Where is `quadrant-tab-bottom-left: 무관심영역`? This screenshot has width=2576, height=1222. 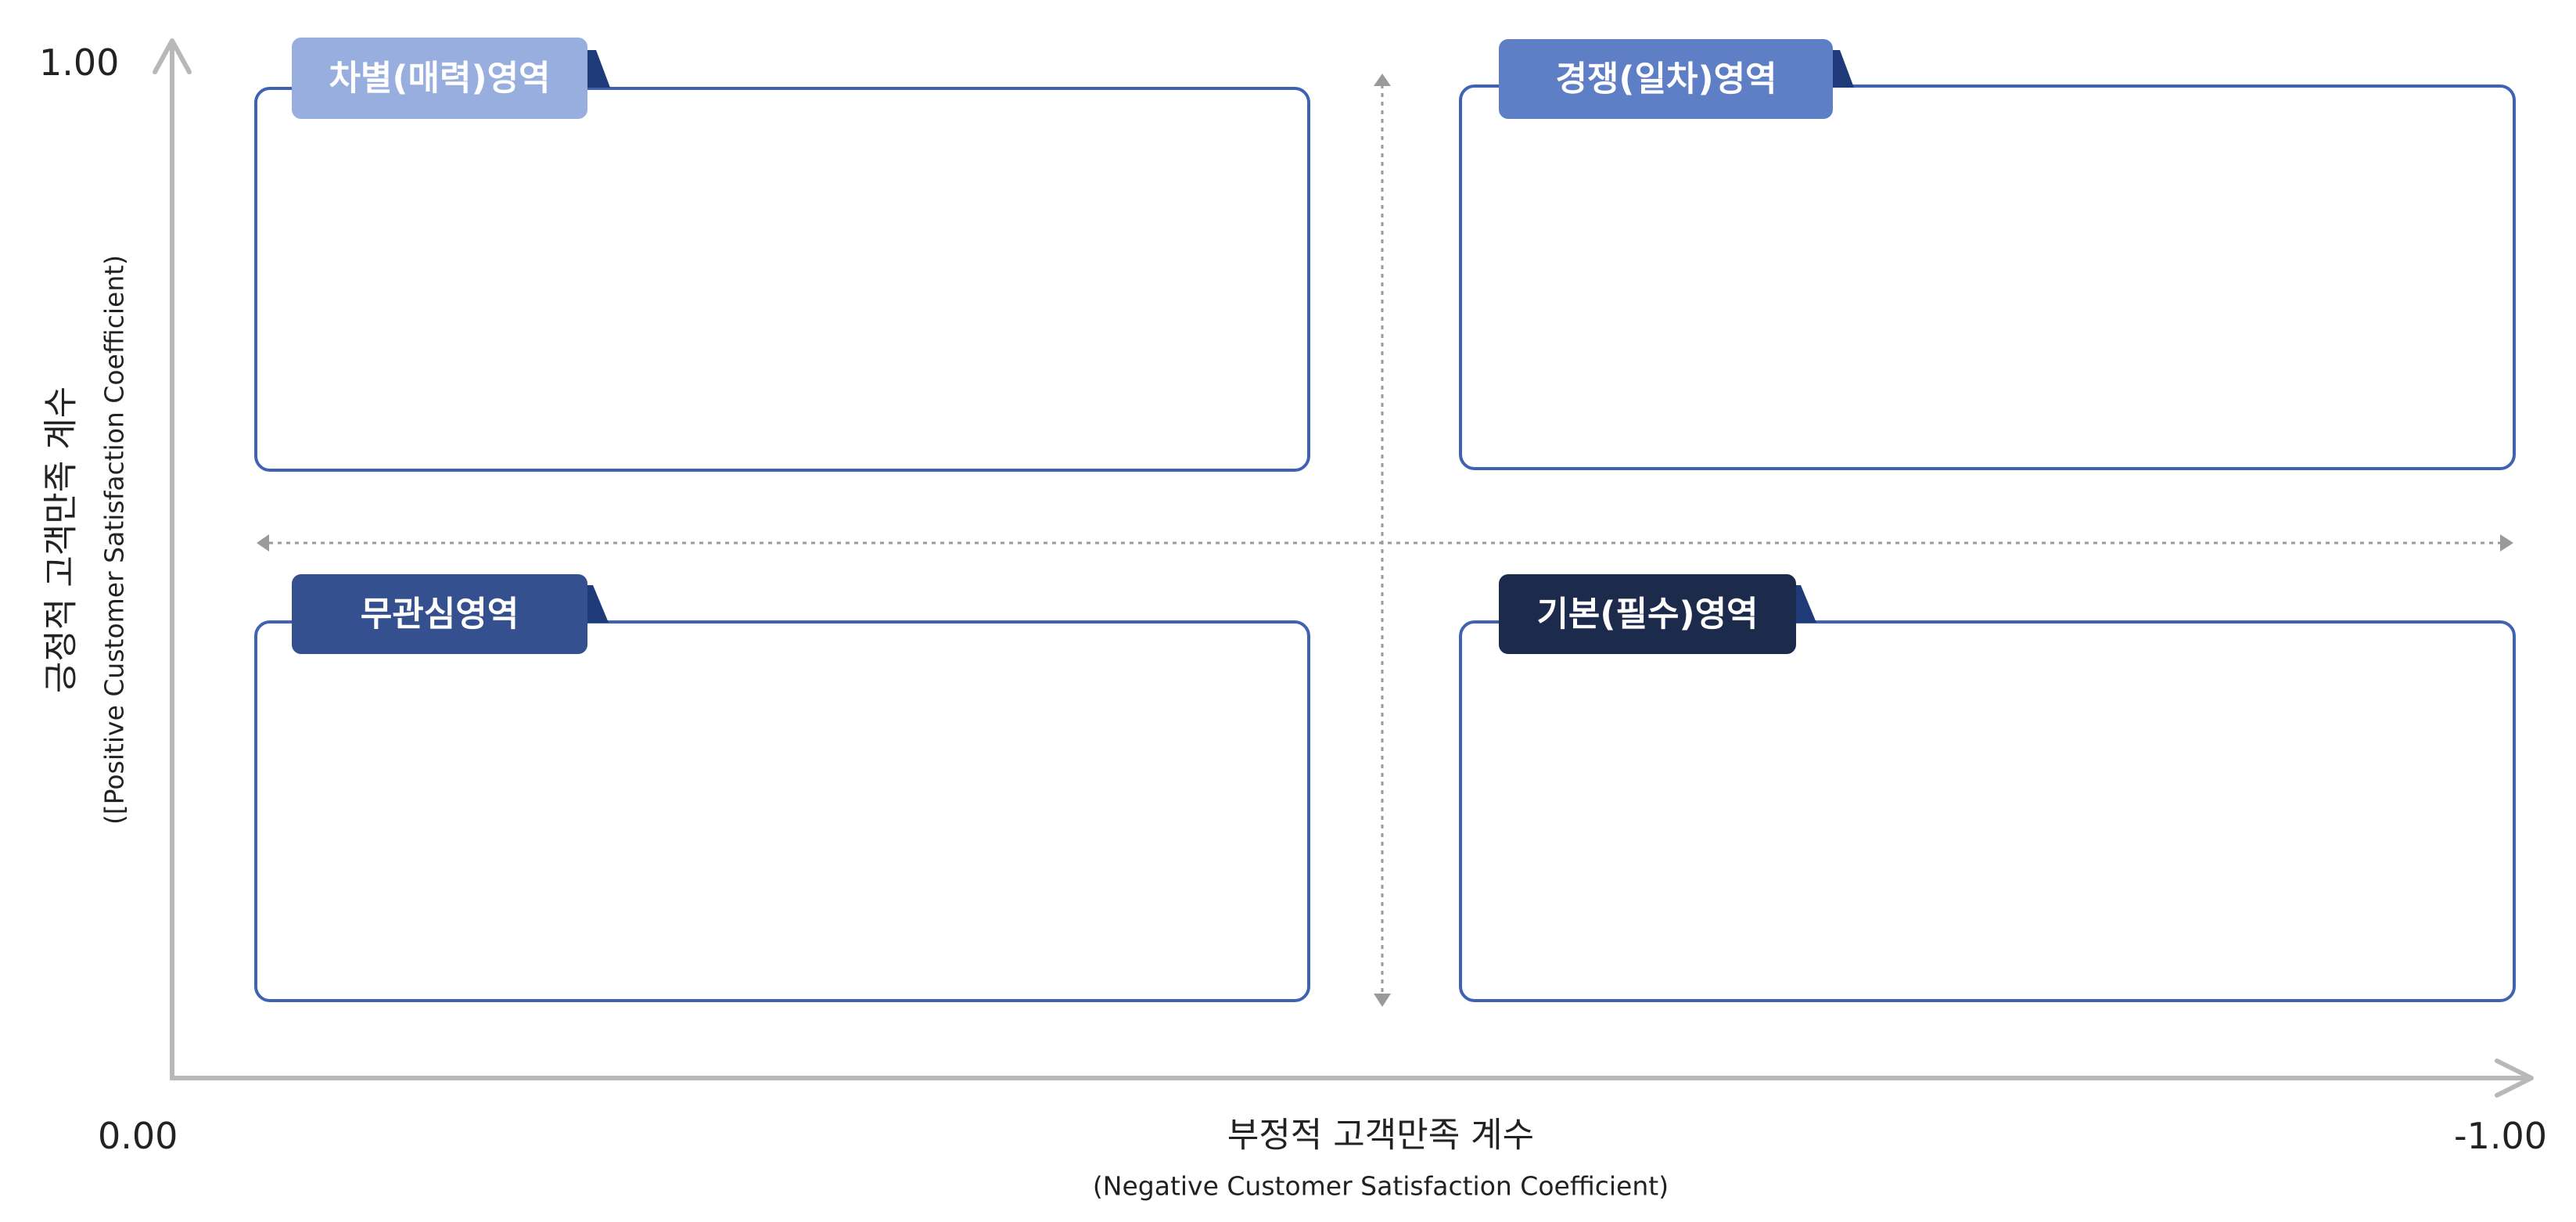 quadrant-tab-bottom-left: 무관심영역 is located at coordinates (450, 614).